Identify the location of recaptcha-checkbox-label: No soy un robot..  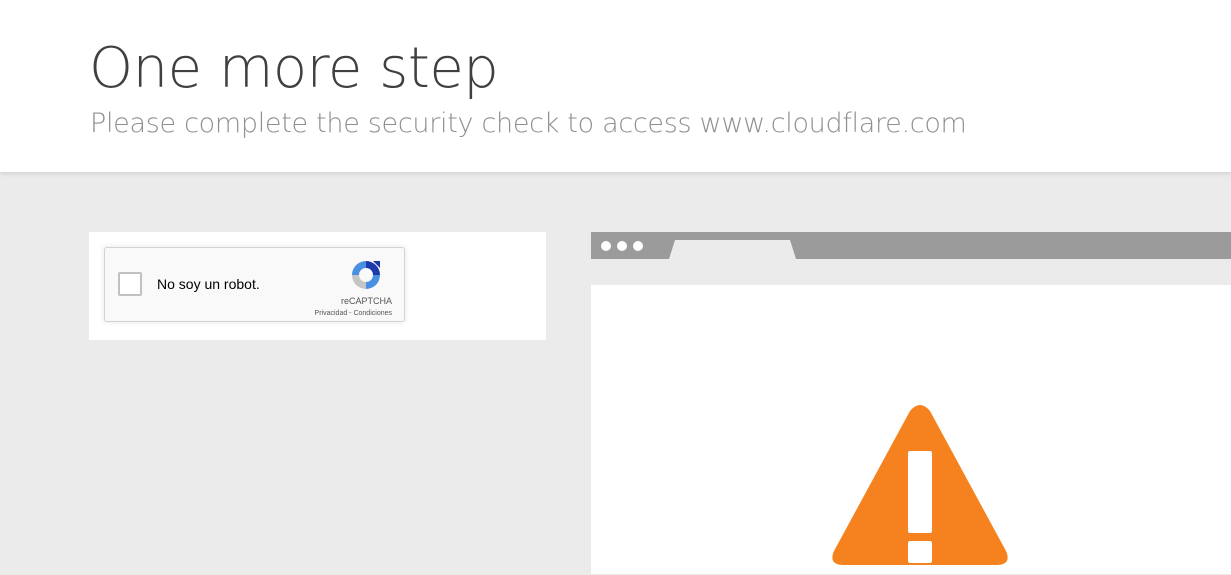
(208, 284).